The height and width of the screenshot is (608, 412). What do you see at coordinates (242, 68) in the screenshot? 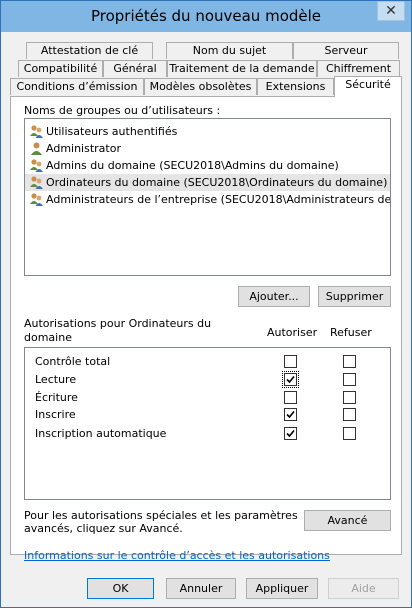
I see `tab-traitement-de-la-demande: Traitement de la demande` at bounding box center [242, 68].